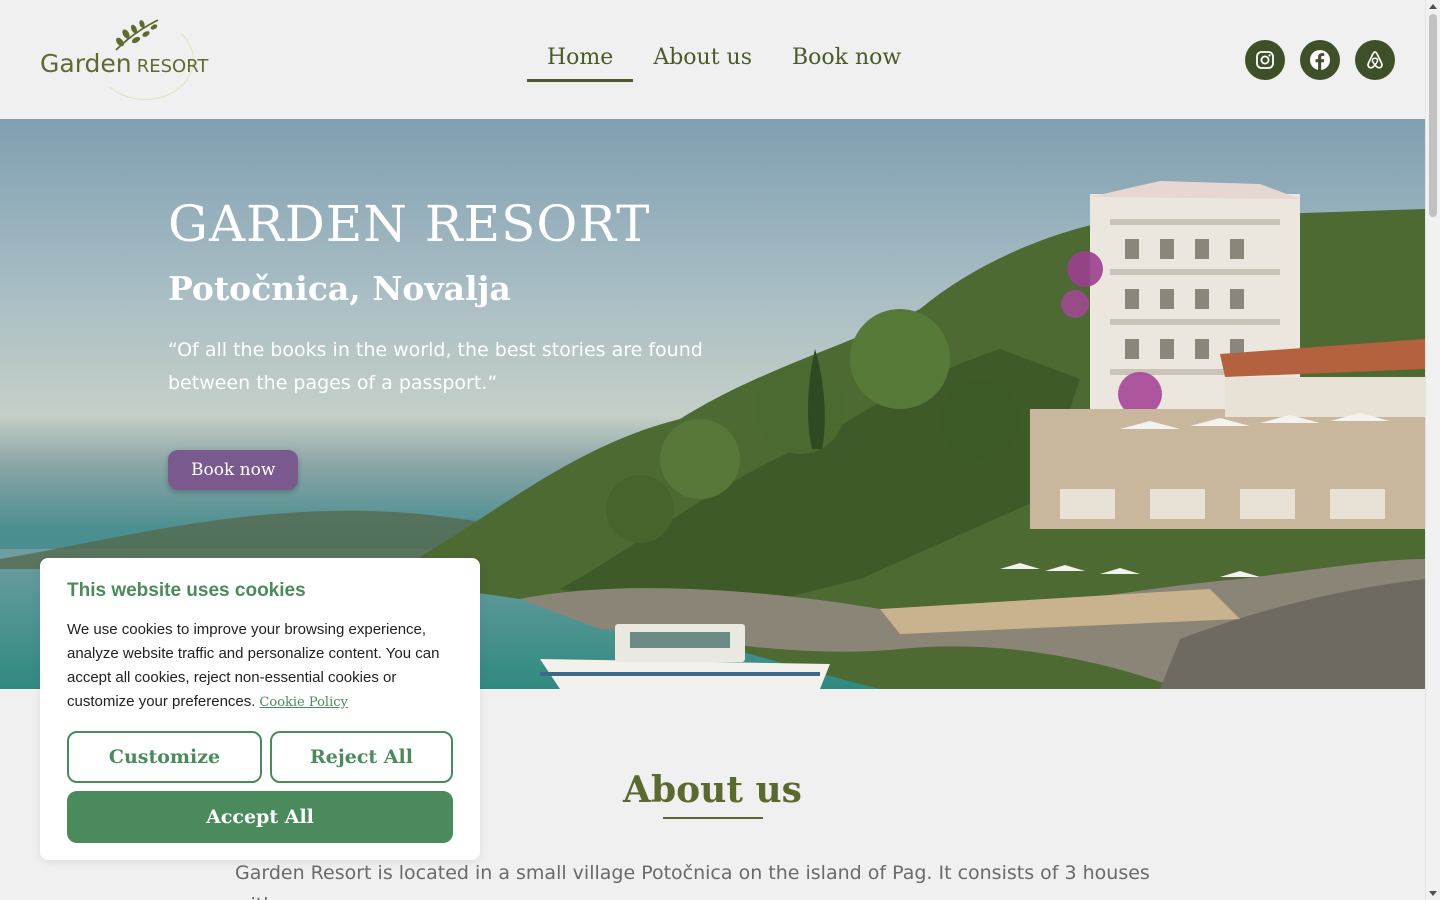 Image resolution: width=1440 pixels, height=900 pixels. I want to click on reject-all-button: Reject All, so click(361, 757).